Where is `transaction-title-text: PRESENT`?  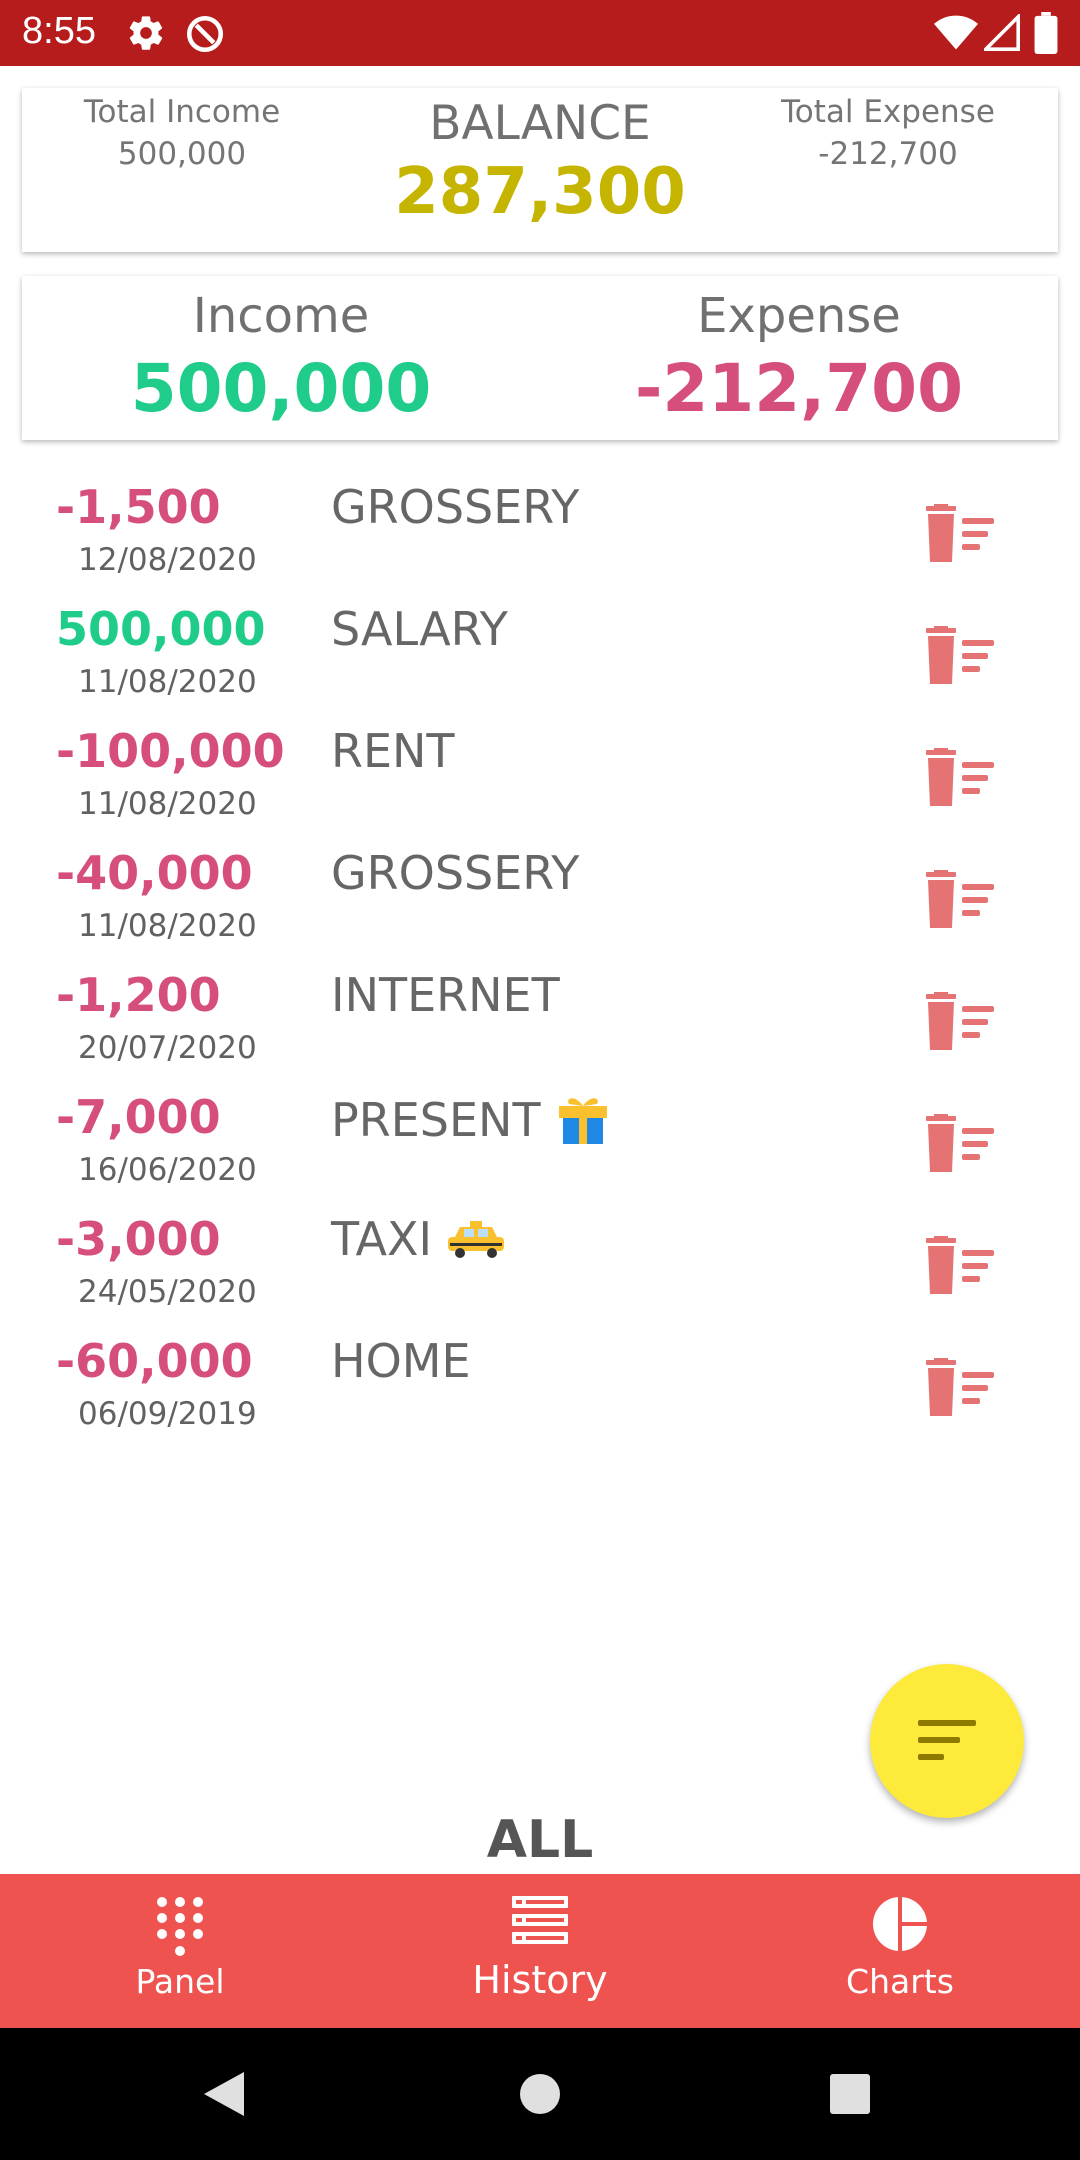 transaction-title-text: PRESENT is located at coordinates (436, 1120).